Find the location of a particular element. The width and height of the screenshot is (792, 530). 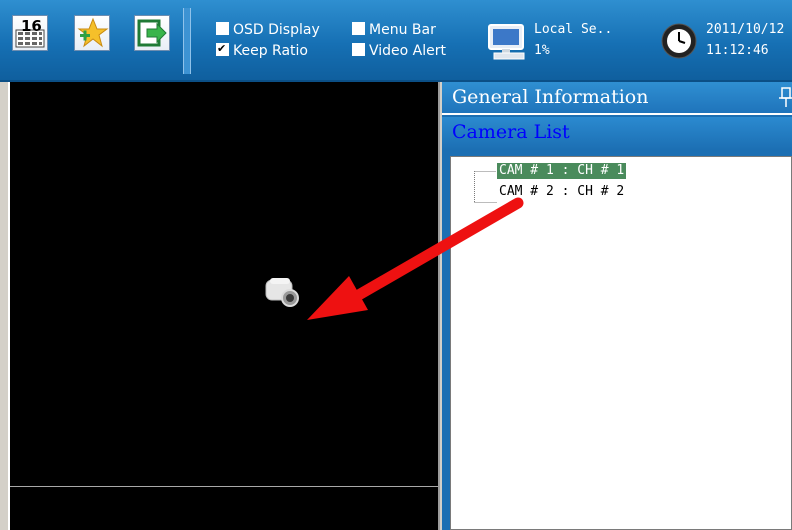

layout-16-button: 16 is located at coordinates (30, 33).